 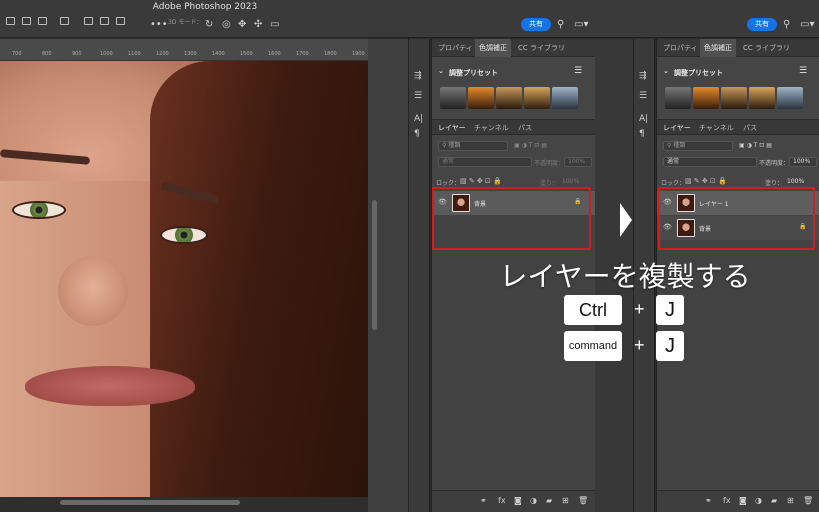 What do you see at coordinates (448, 183) in the screenshot?
I see `lock-label: ロック：` at bounding box center [448, 183].